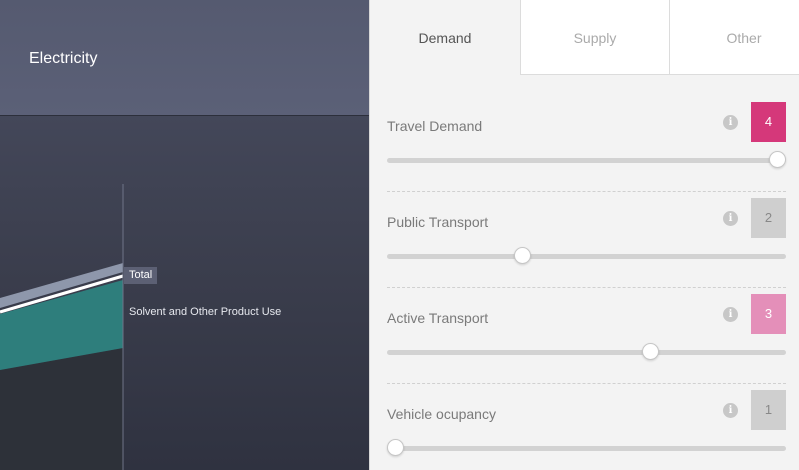  Describe the element at coordinates (445, 37) in the screenshot. I see `tab-demand: Demand` at that location.